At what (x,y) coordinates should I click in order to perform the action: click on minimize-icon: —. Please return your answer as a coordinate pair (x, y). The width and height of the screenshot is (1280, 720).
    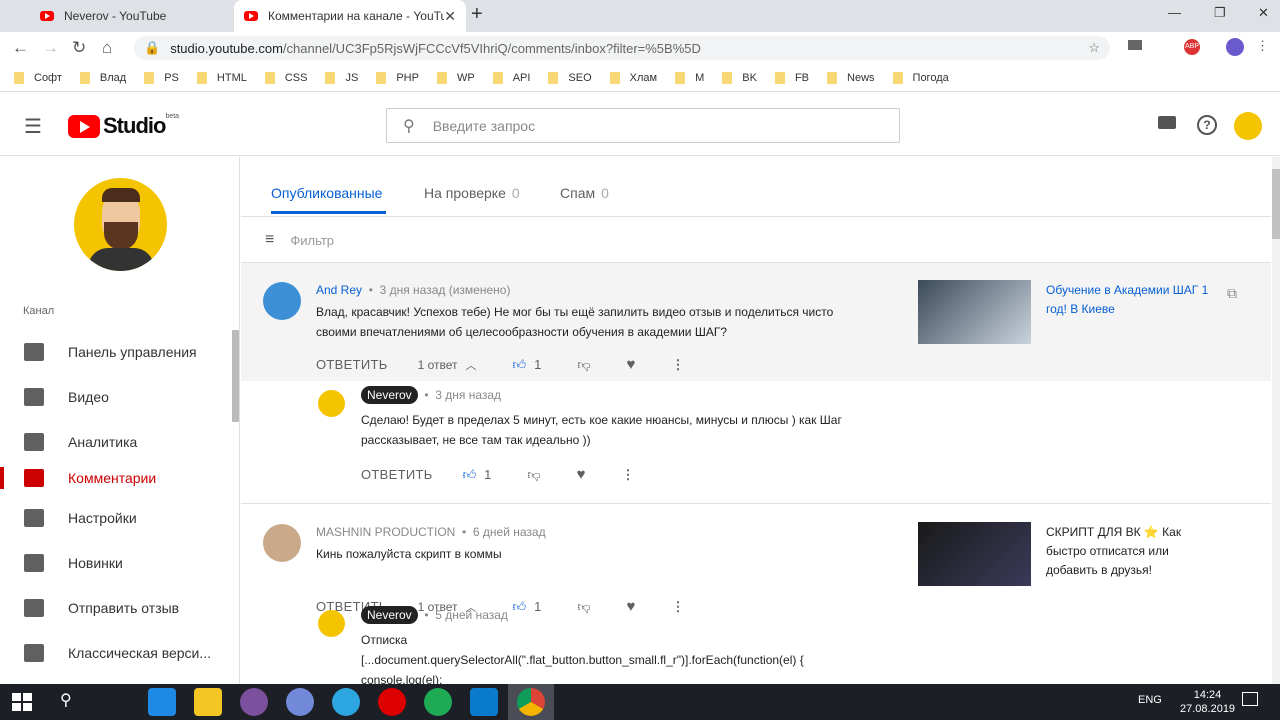
    Looking at the image, I should click on (1174, 12).